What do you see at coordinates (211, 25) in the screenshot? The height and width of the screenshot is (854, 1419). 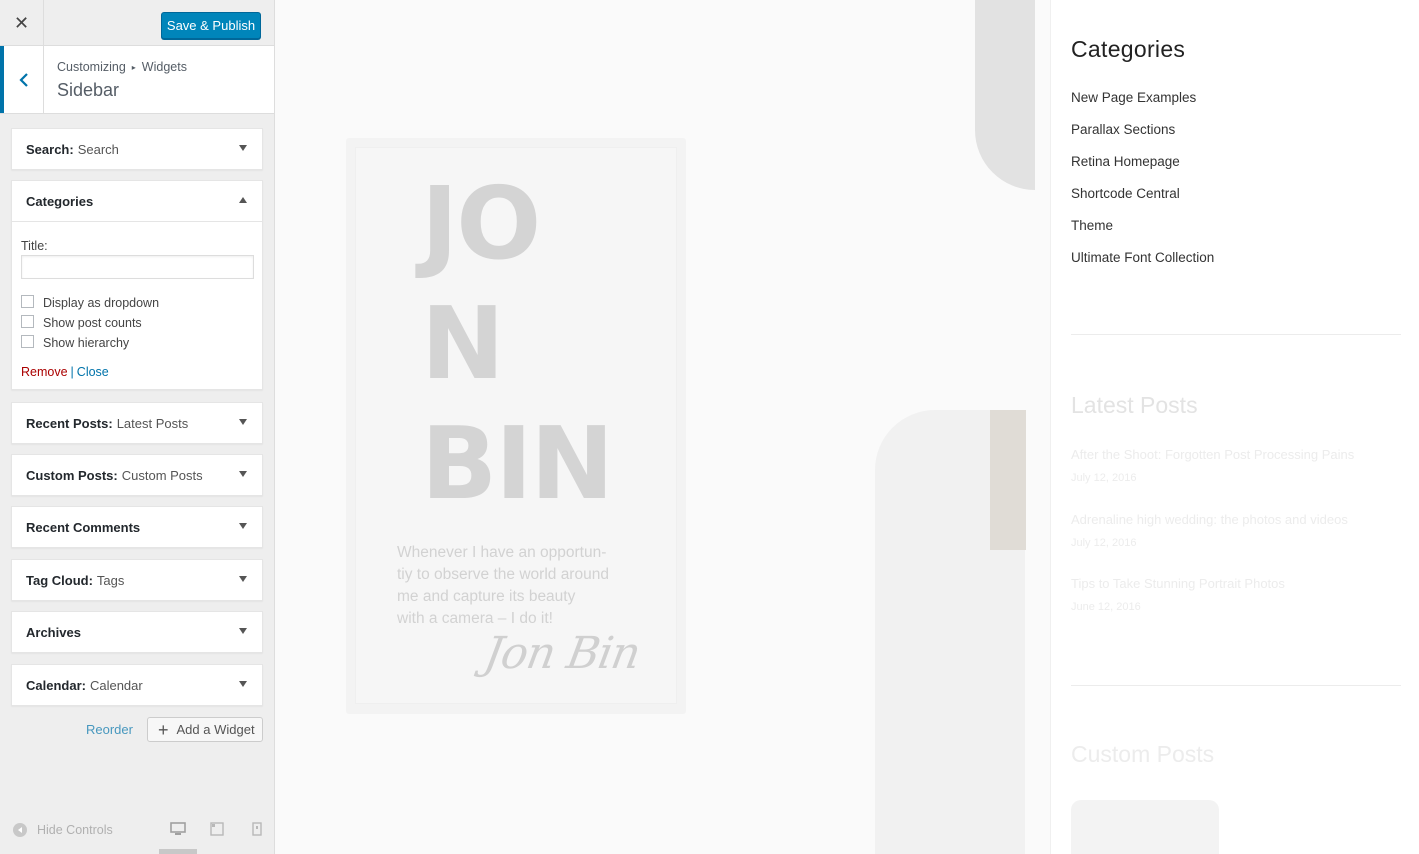 I see `save-publish-button: Save & Publish` at bounding box center [211, 25].